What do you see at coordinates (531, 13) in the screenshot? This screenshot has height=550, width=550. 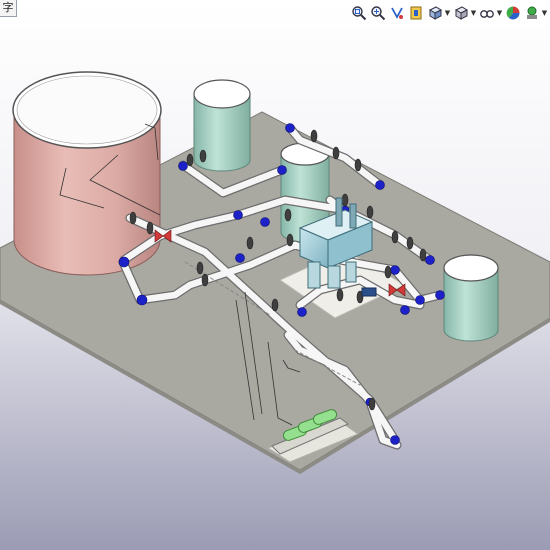 I see `apply-scene-icon` at bounding box center [531, 13].